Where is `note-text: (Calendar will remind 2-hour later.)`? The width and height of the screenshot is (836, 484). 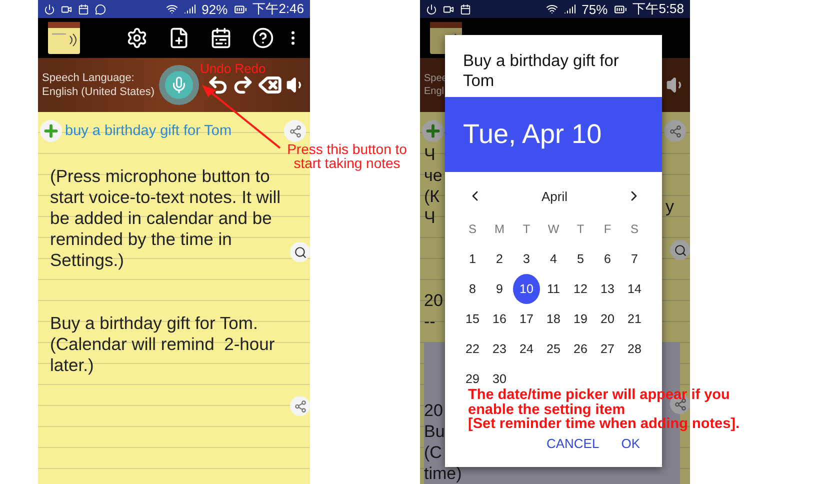 note-text: (Calendar will remind 2-hour later.) is located at coordinates (163, 355).